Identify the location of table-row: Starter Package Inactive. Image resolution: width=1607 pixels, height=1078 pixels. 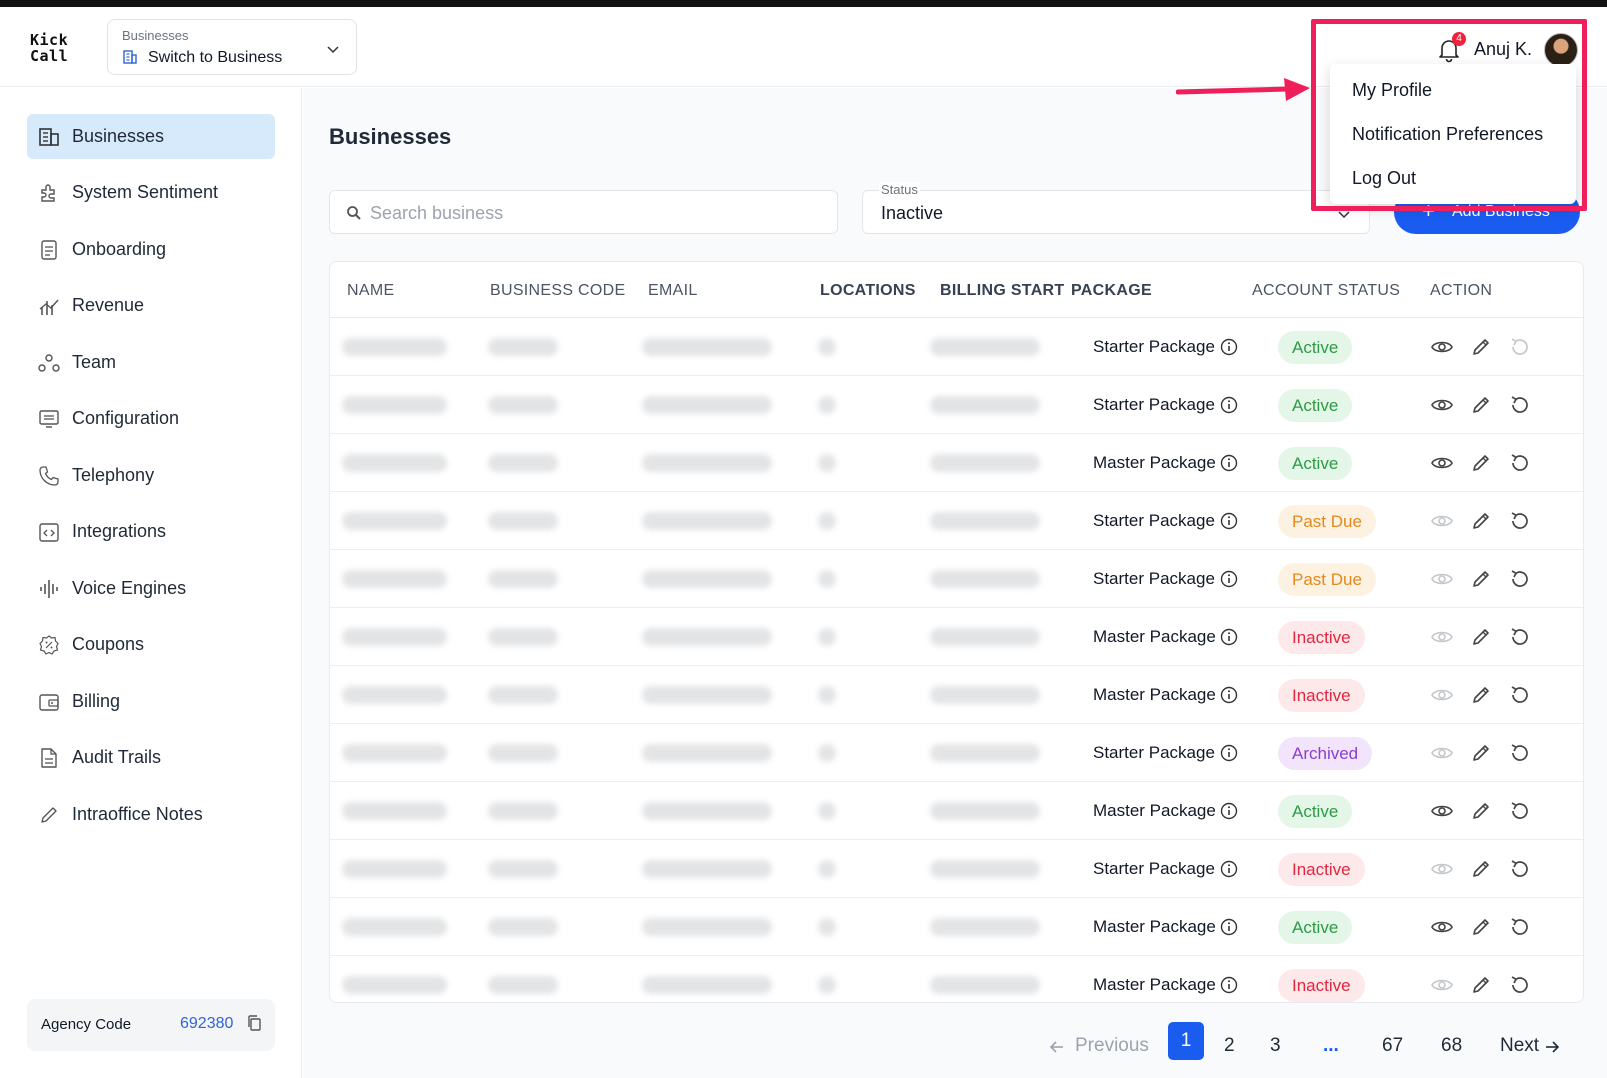
(956, 869).